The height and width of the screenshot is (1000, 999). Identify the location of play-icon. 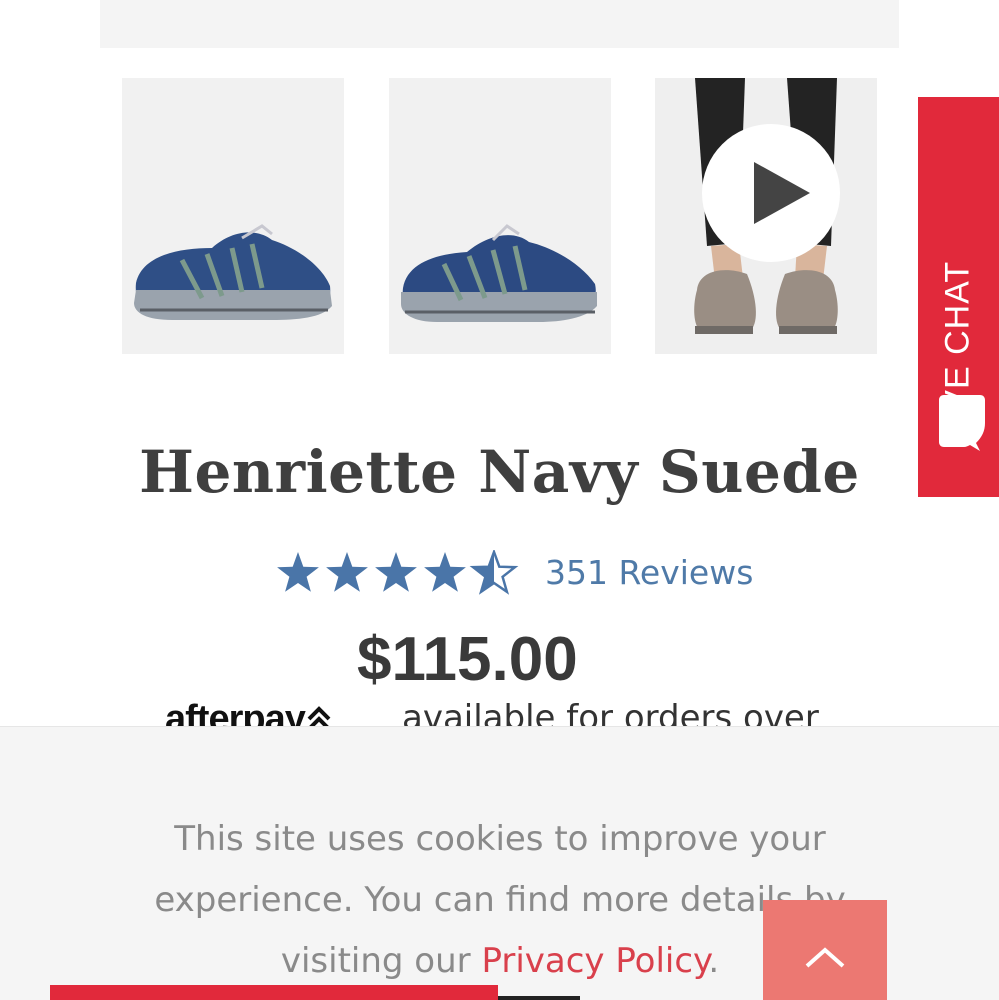
(782, 193).